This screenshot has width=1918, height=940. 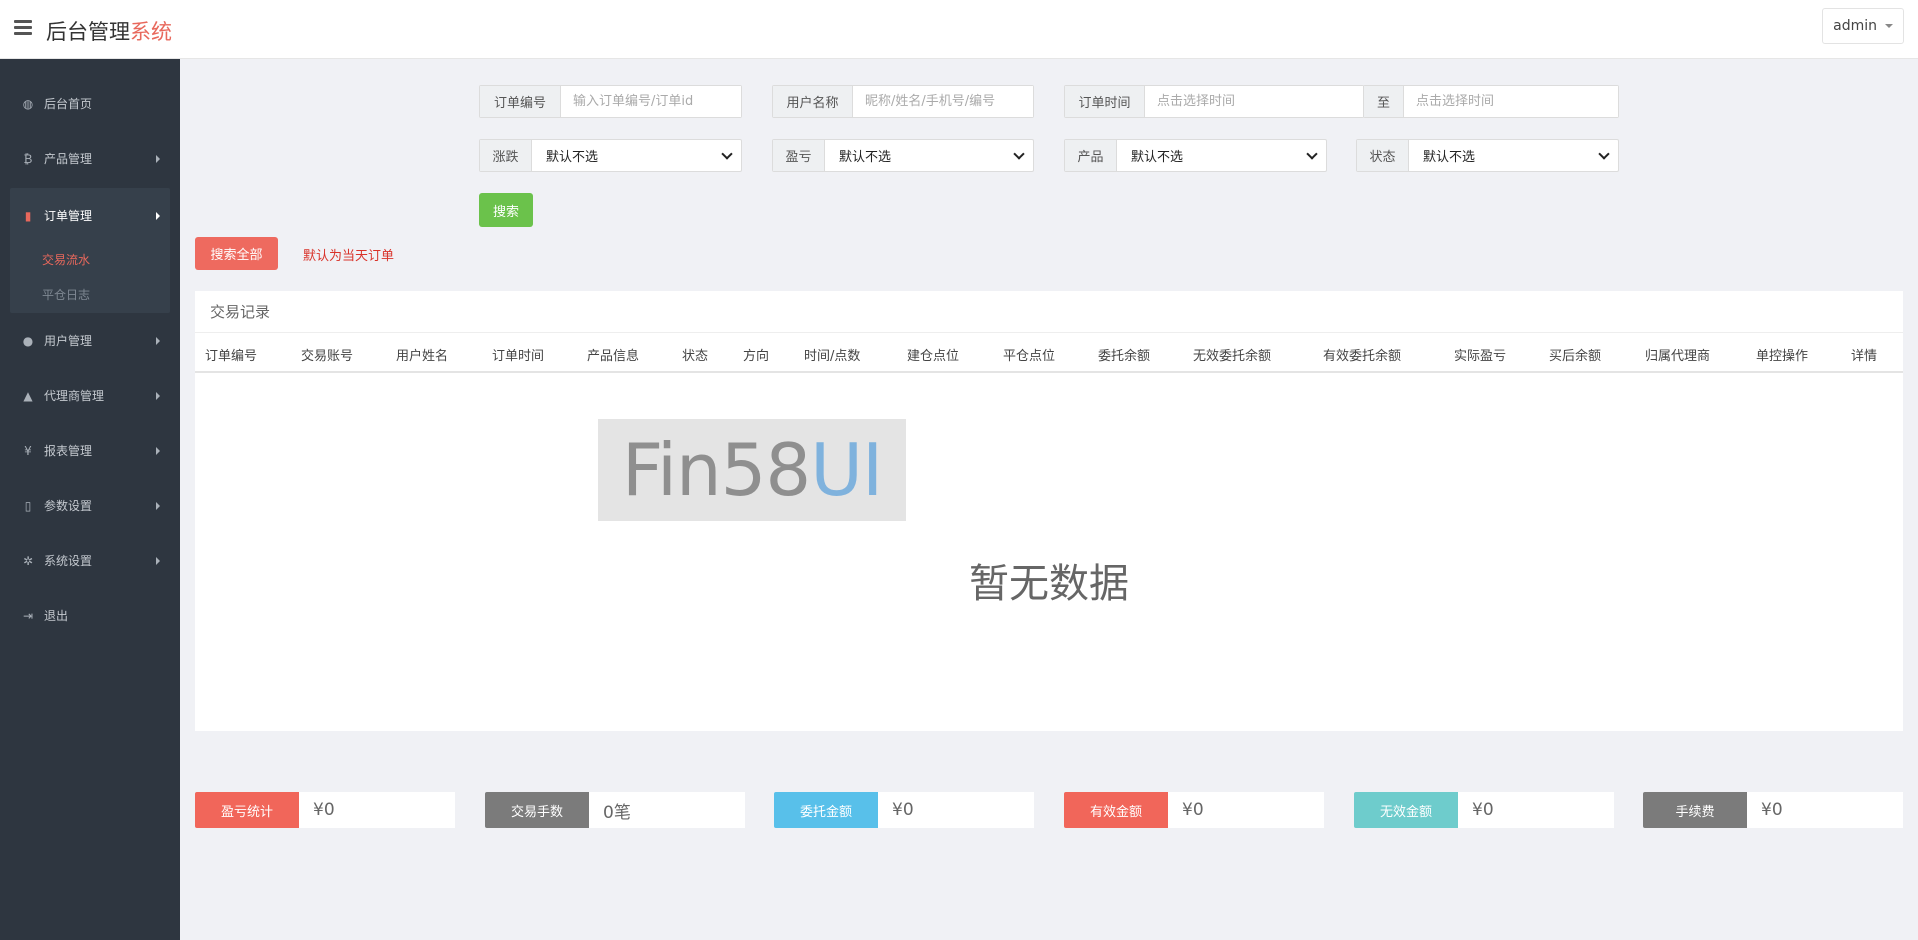 What do you see at coordinates (667, 810) in the screenshot?
I see `stat-value: 0笔` at bounding box center [667, 810].